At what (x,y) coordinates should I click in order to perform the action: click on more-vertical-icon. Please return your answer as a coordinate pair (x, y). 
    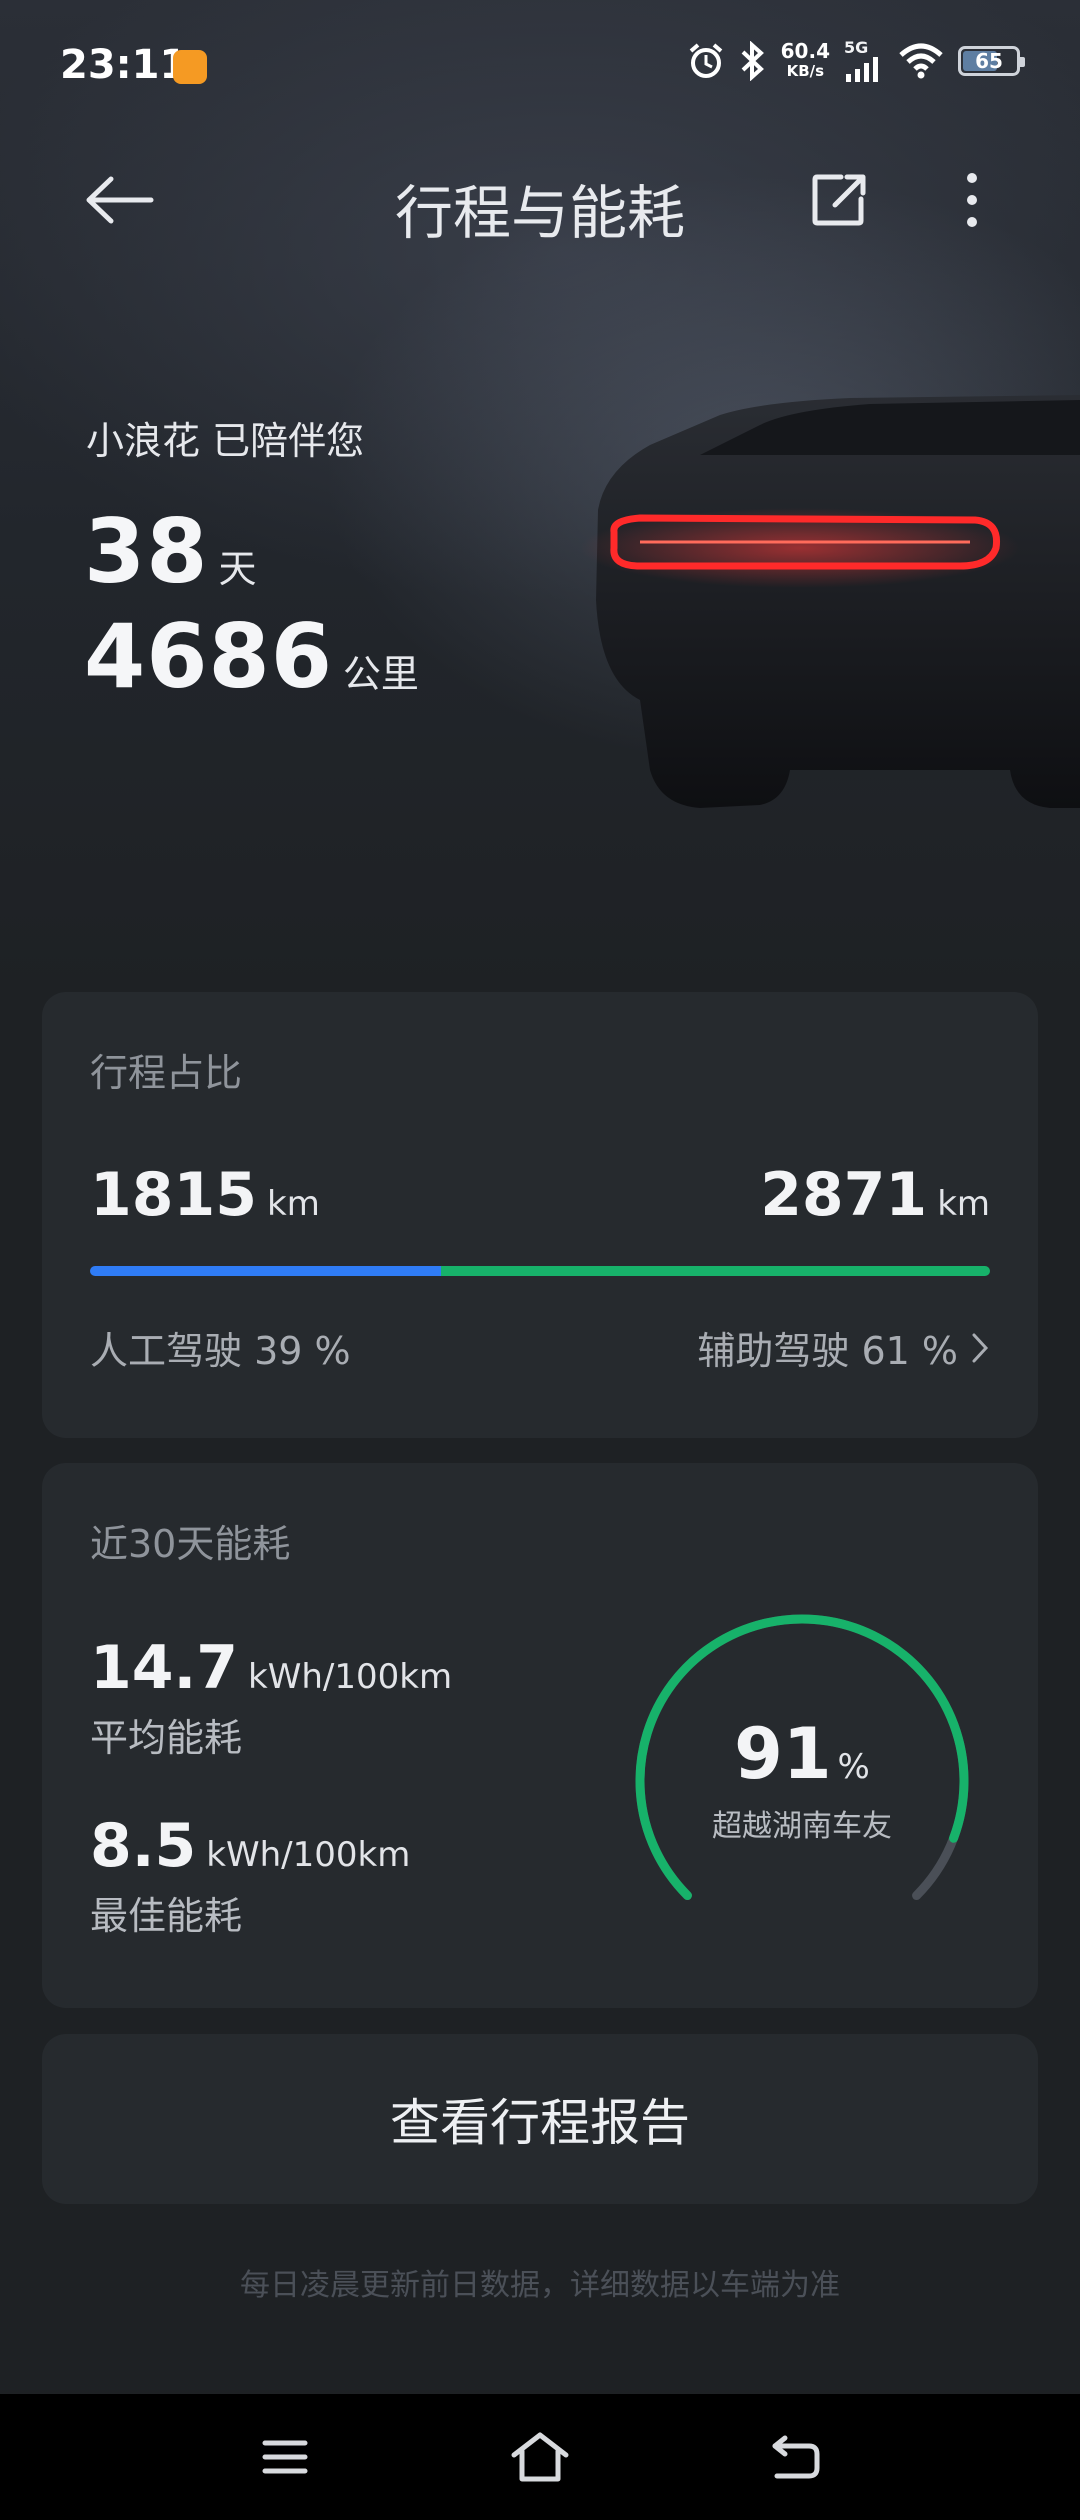
    Looking at the image, I should click on (972, 200).